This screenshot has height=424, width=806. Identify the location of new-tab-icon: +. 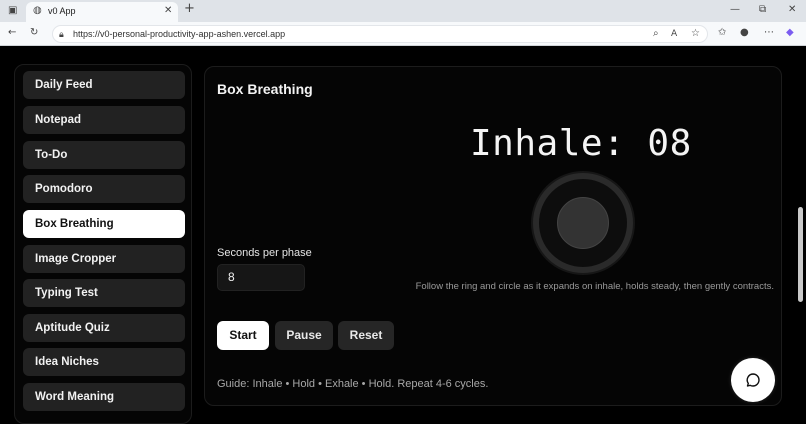
(189, 8).